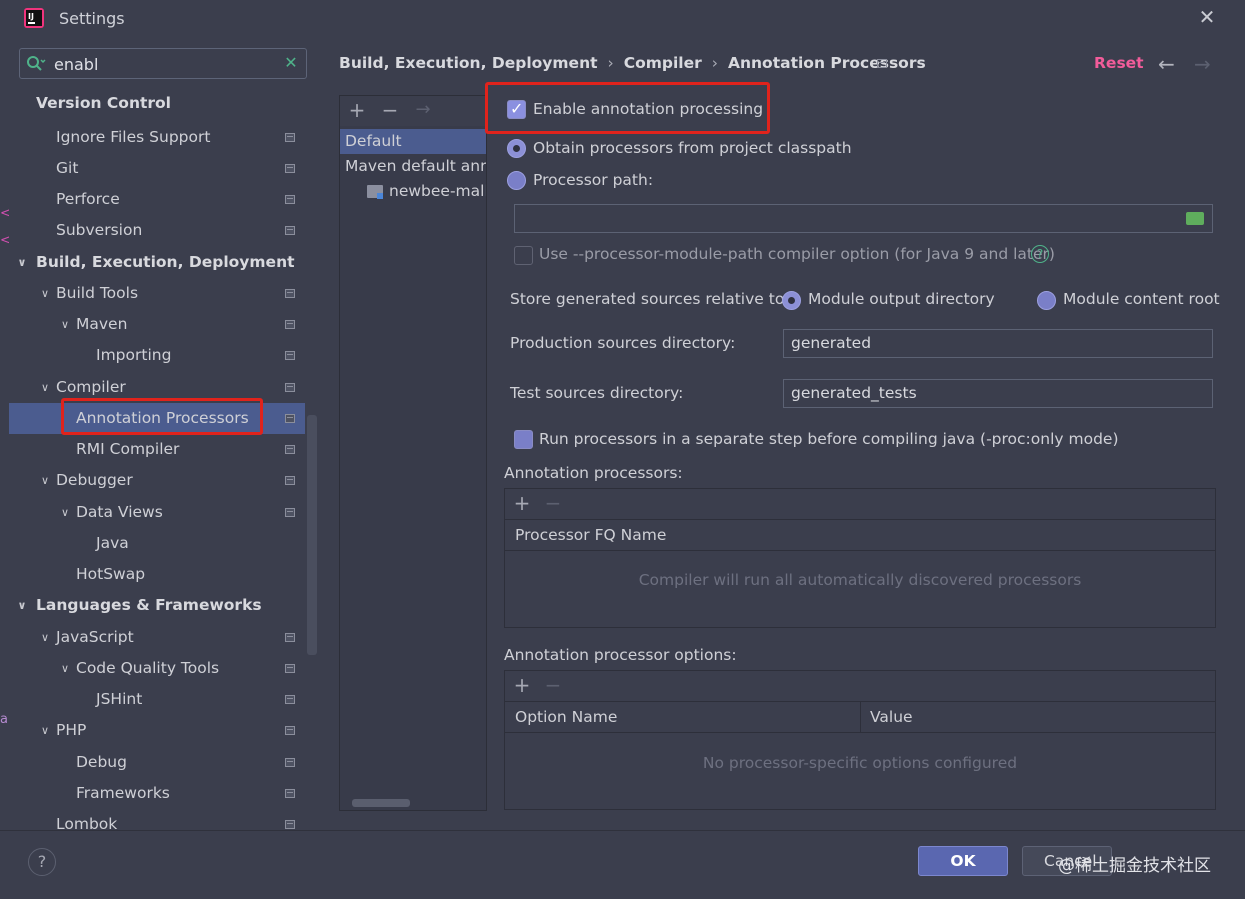 The width and height of the screenshot is (1245, 899). I want to click on tree-item-compiler: ∨ Compiler, so click(157, 387).